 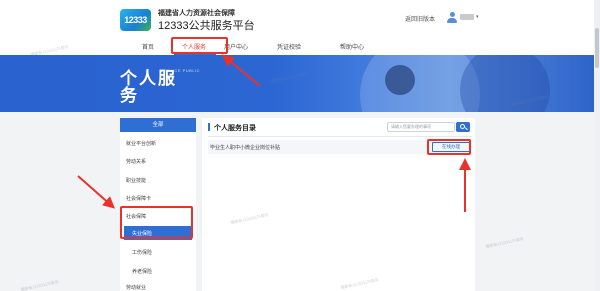 What do you see at coordinates (597, 48) in the screenshot?
I see `scrollbar-thumb` at bounding box center [597, 48].